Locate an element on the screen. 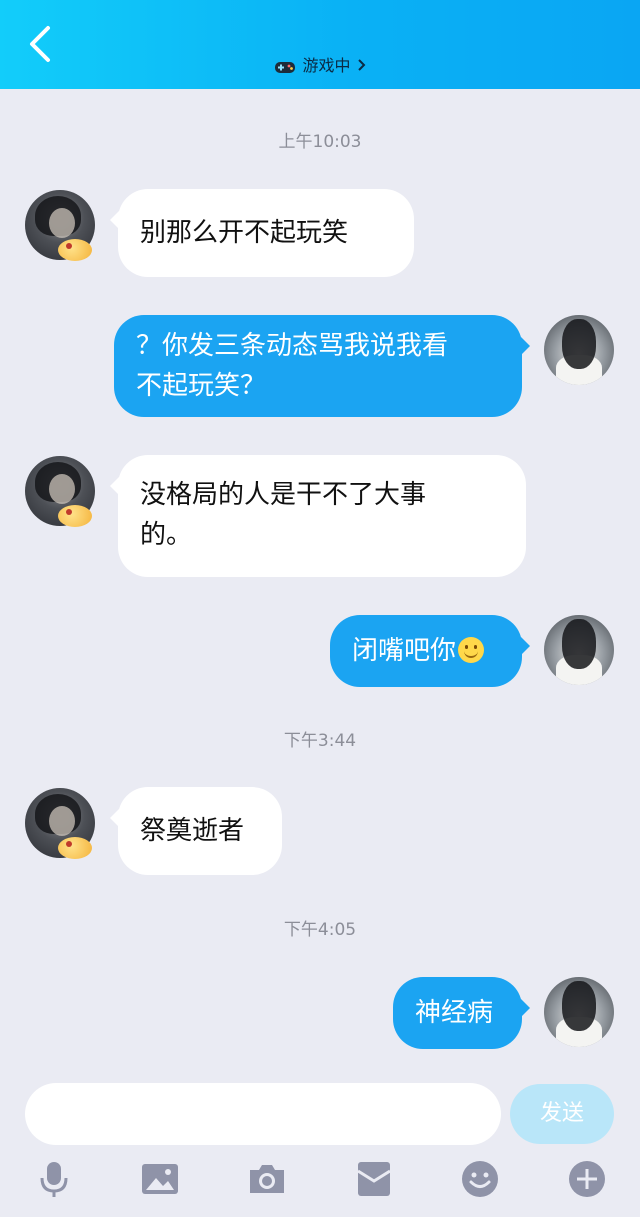  contact-status: 游戏中 is located at coordinates (320, 64).